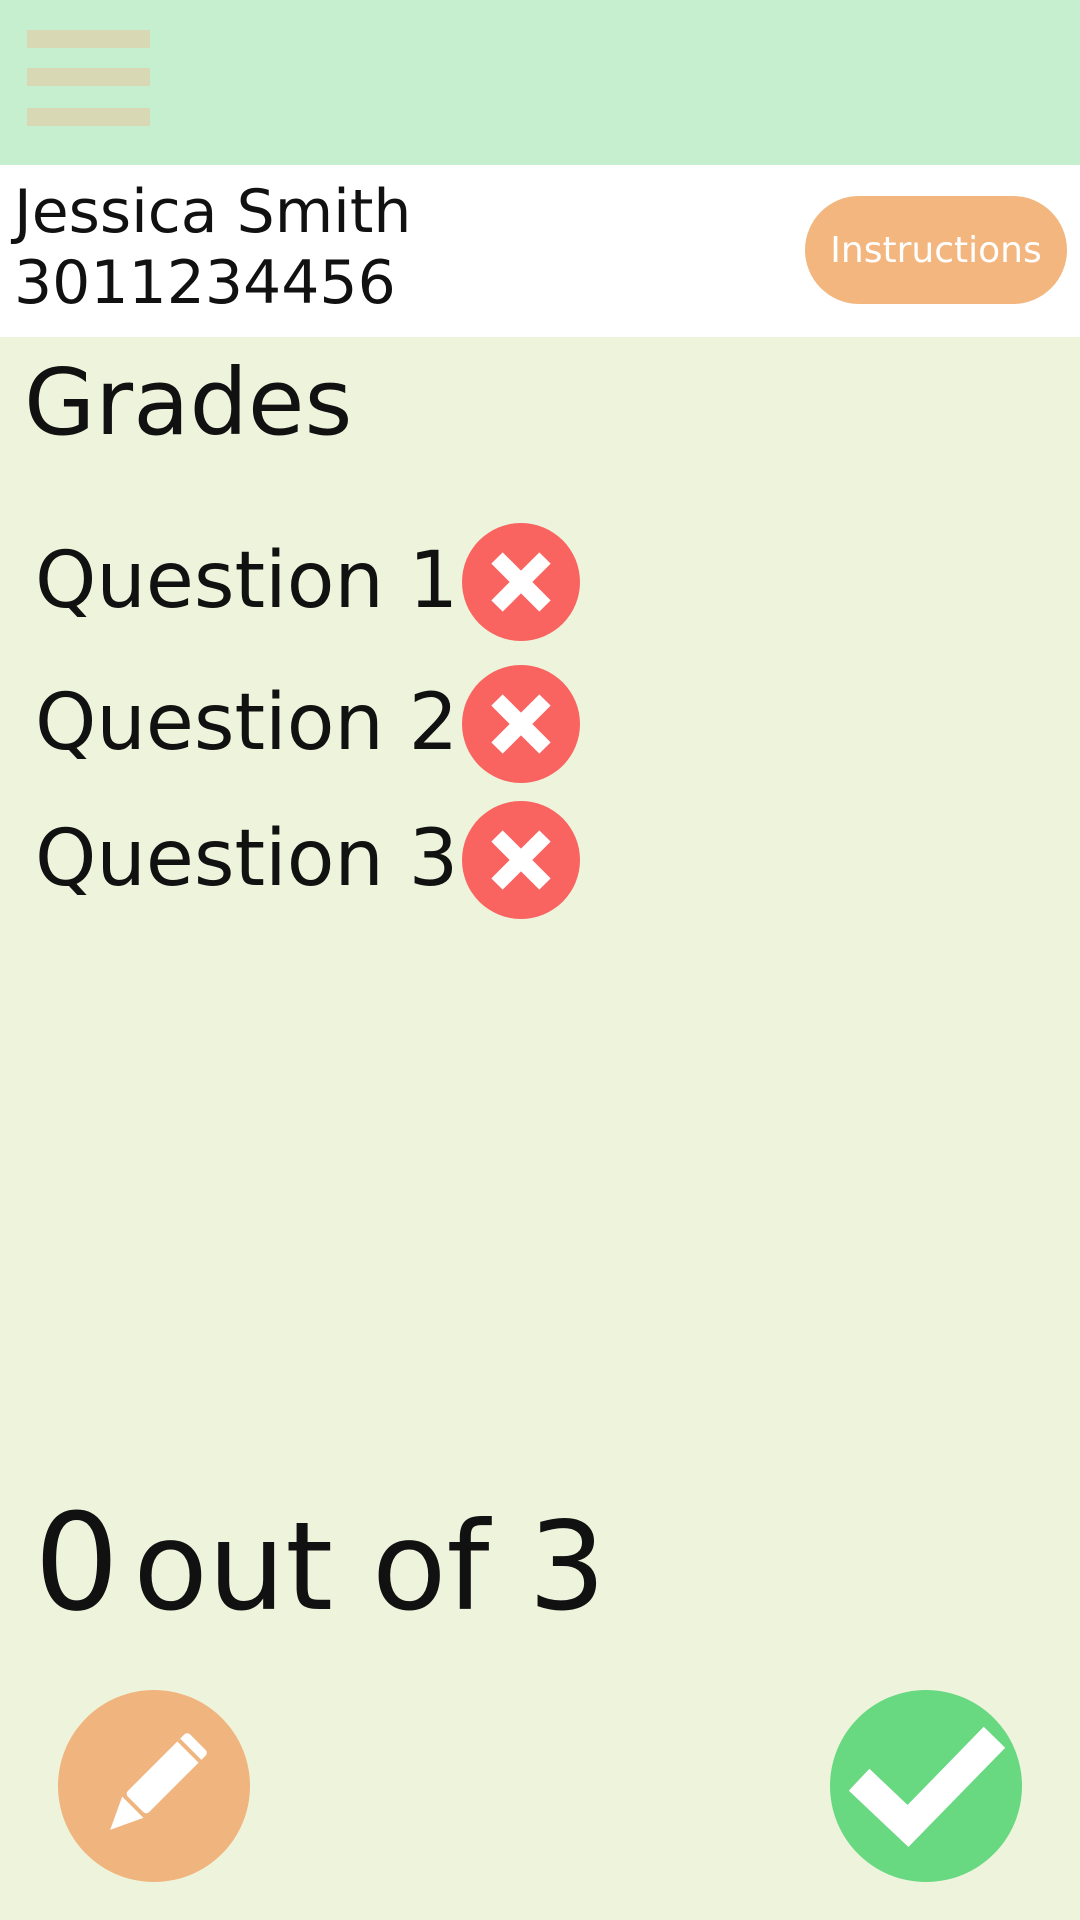 The height and width of the screenshot is (1920, 1080). What do you see at coordinates (369, 1567) in the screenshot?
I see `score-total-text: out of 3` at bounding box center [369, 1567].